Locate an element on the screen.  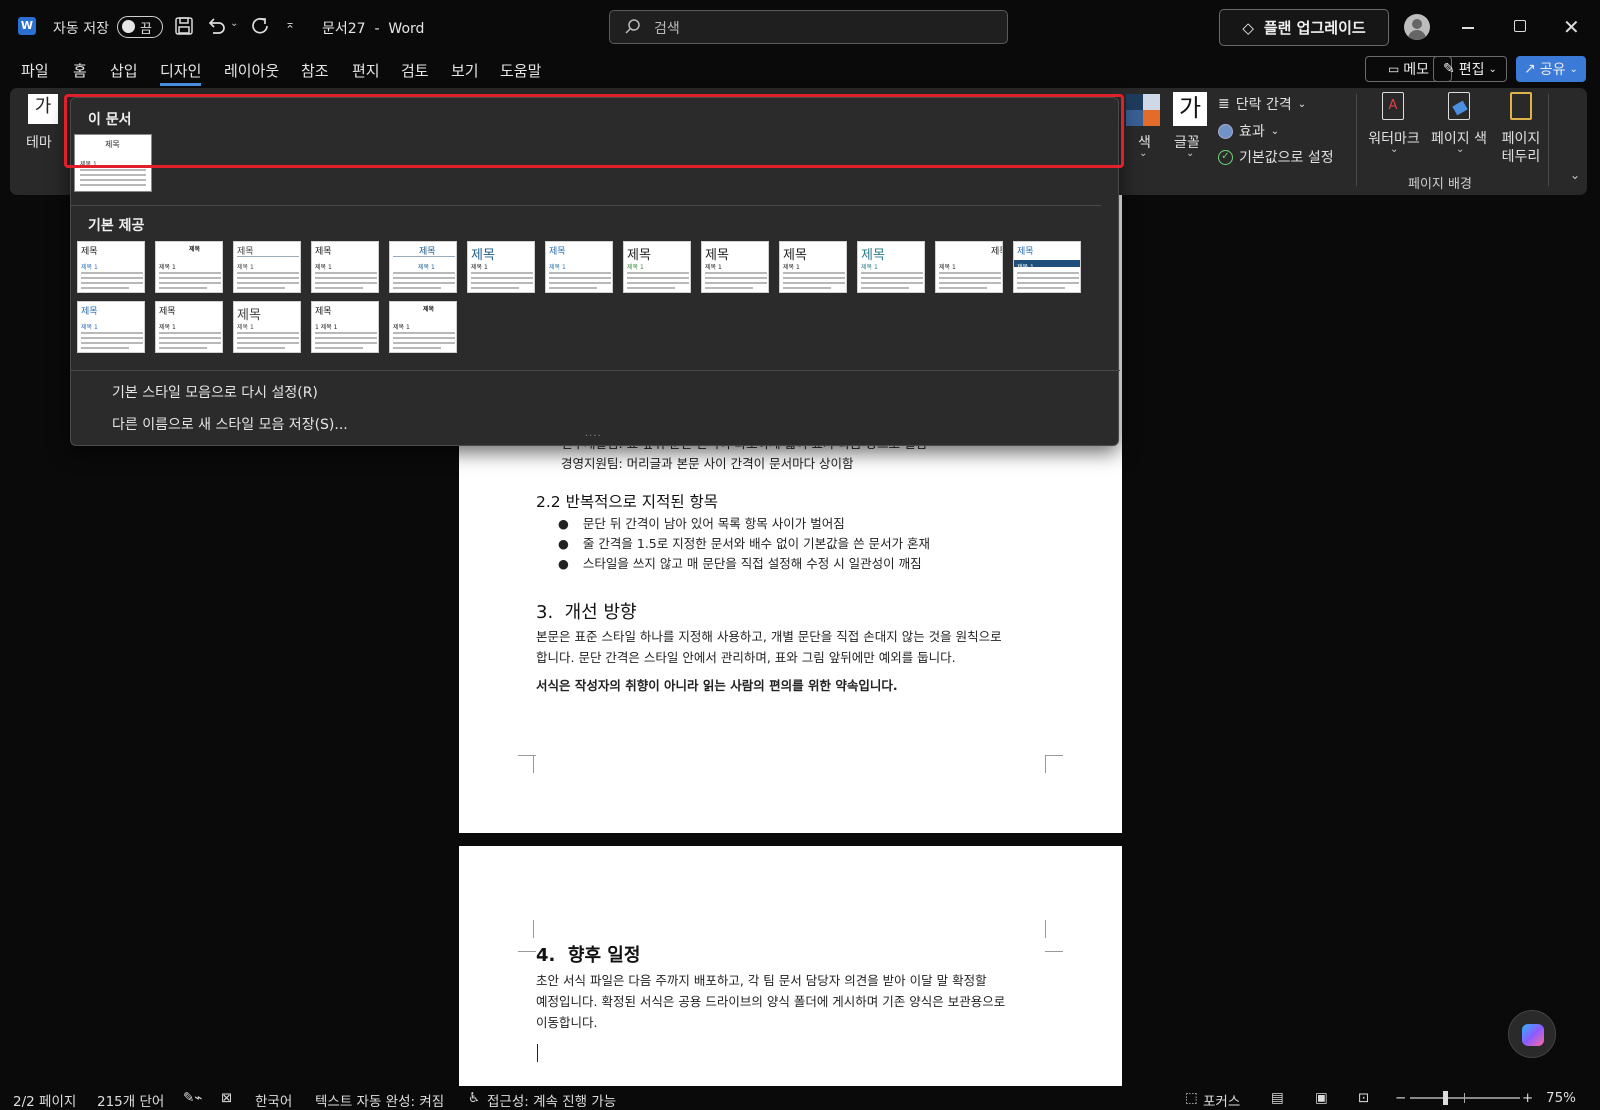
maximize-icon is located at coordinates (1520, 26).